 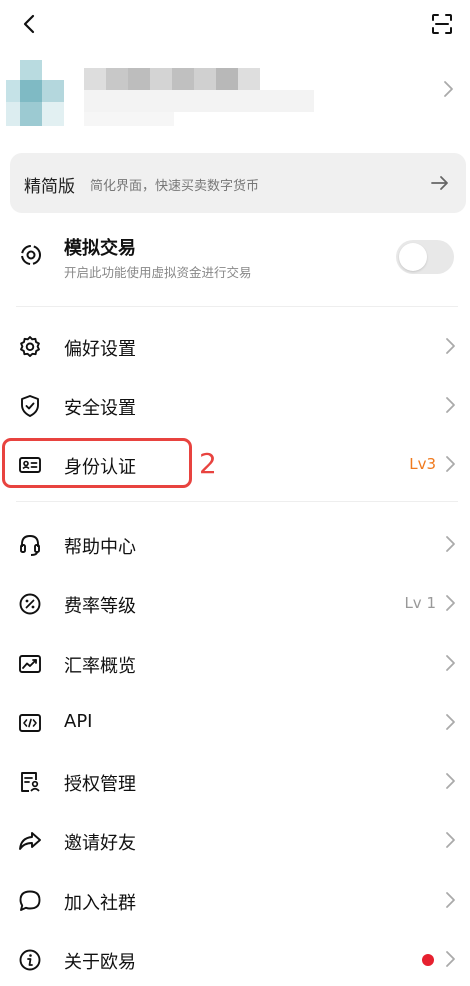 What do you see at coordinates (235, 258) in the screenshot?
I see `demo-trading-row: 模拟交易 开启此功能使用虚拟资金进行交易` at bounding box center [235, 258].